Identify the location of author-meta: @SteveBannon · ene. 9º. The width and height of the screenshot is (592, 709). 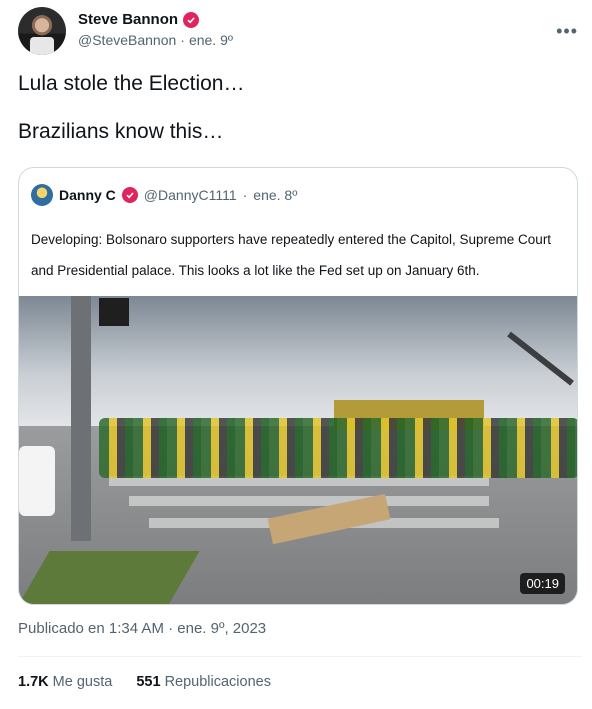
(155, 40).